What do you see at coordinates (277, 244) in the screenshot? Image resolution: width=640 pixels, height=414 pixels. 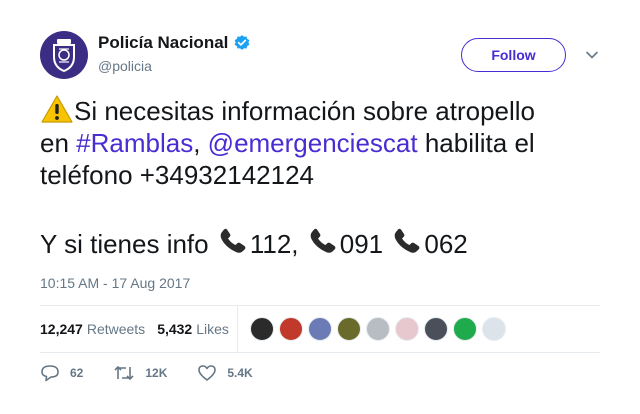 I see `phone-number-112: 112,` at bounding box center [277, 244].